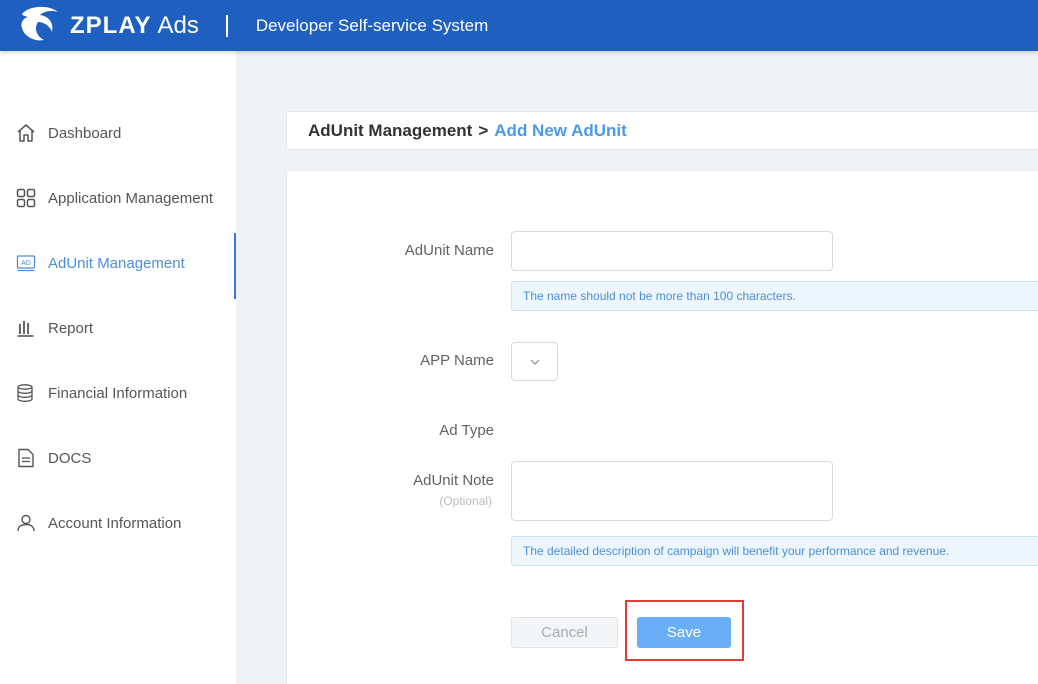 This screenshot has height=684, width=1038. I want to click on header-divider, so click(226, 25).